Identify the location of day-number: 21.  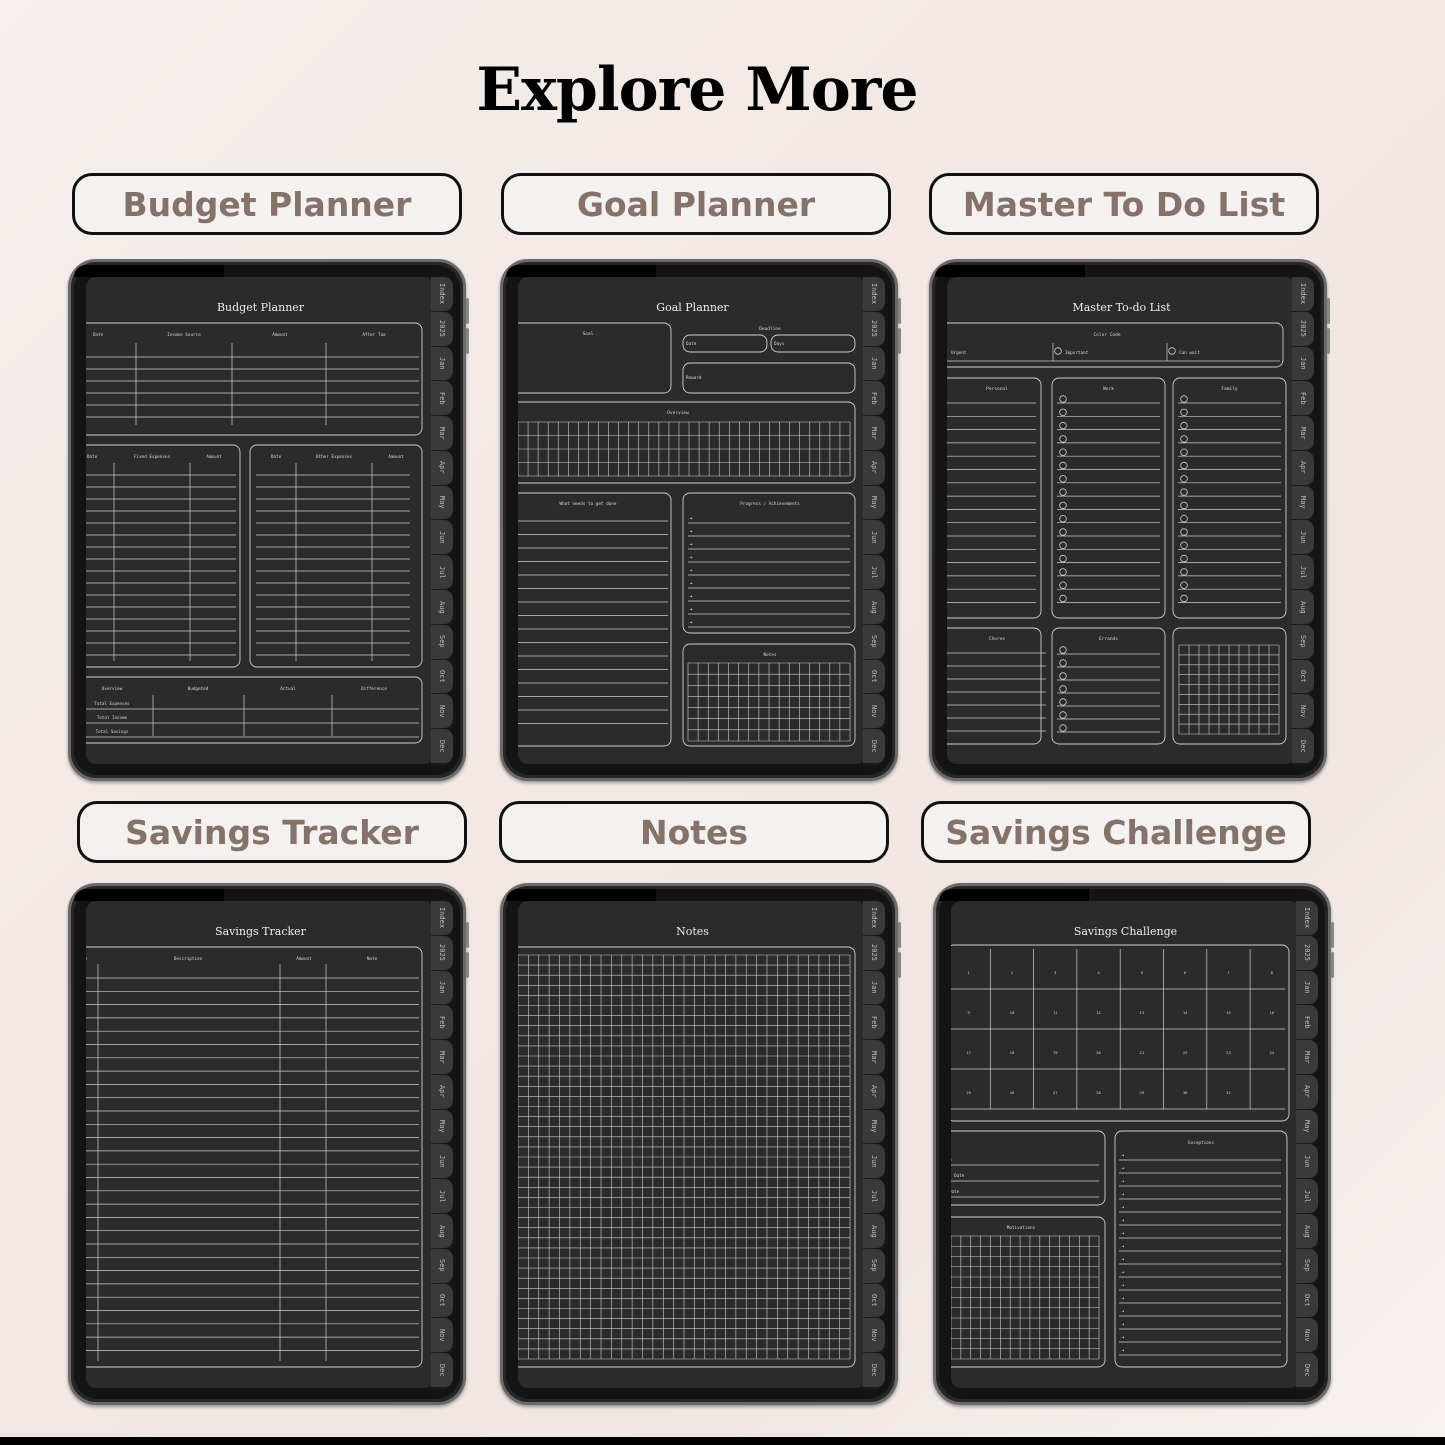
(1142, 1052).